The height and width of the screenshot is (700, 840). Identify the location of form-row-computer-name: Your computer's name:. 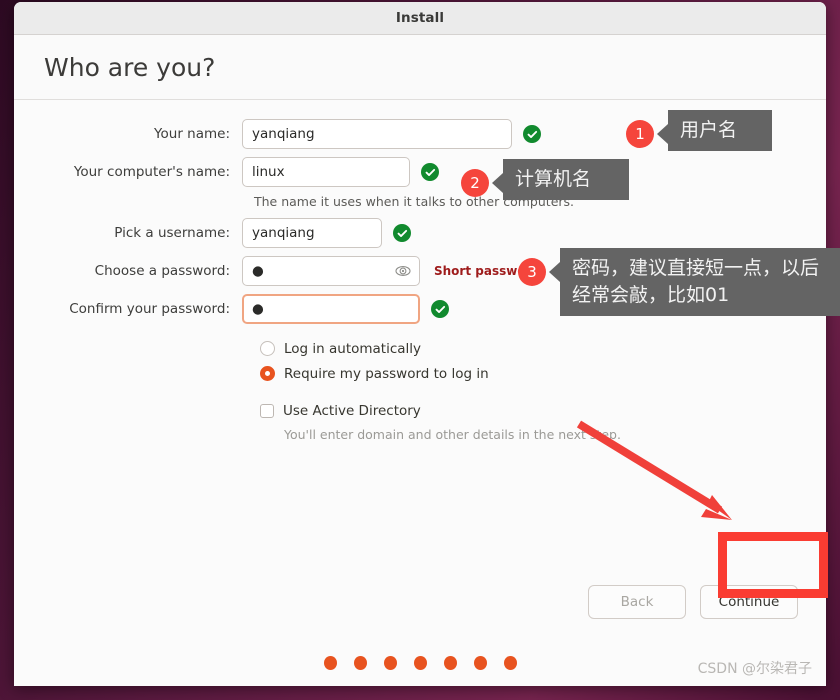
(324, 172).